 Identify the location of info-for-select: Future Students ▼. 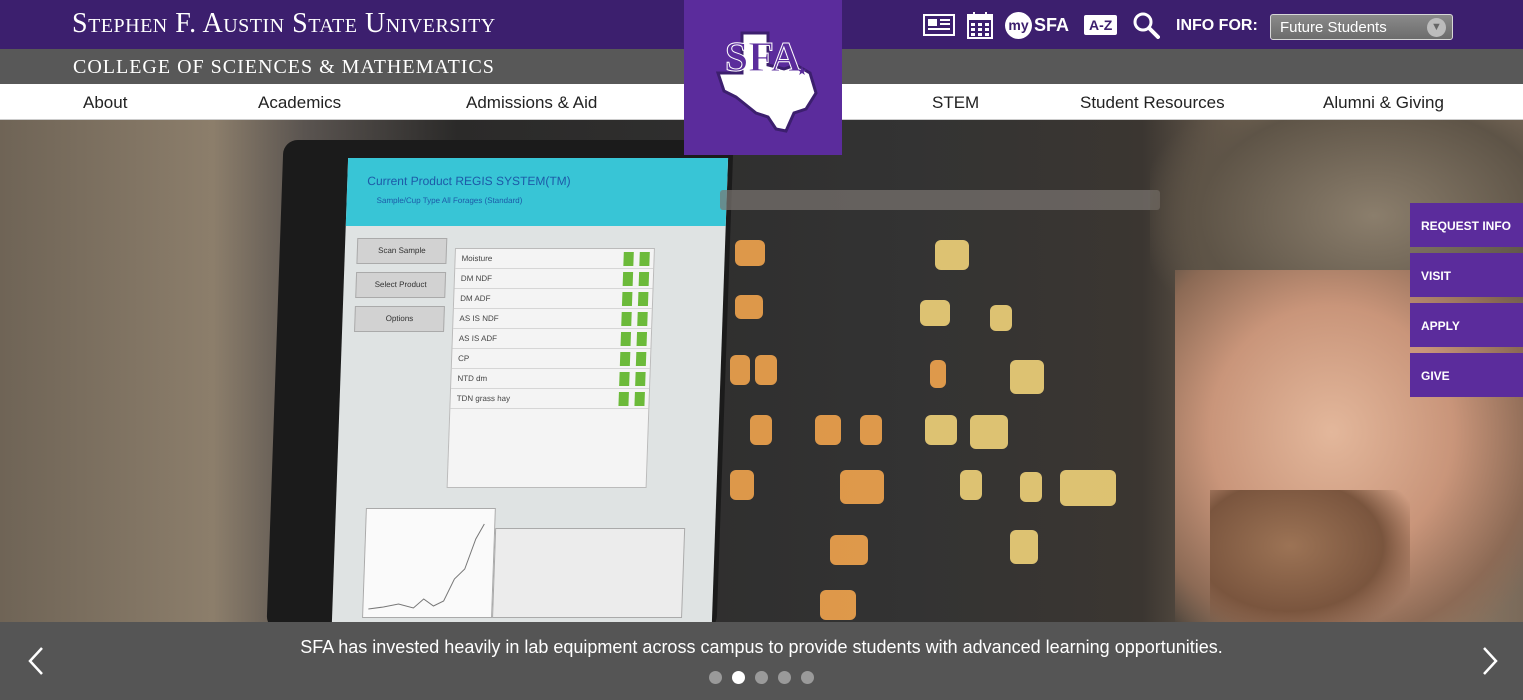
(1361, 27).